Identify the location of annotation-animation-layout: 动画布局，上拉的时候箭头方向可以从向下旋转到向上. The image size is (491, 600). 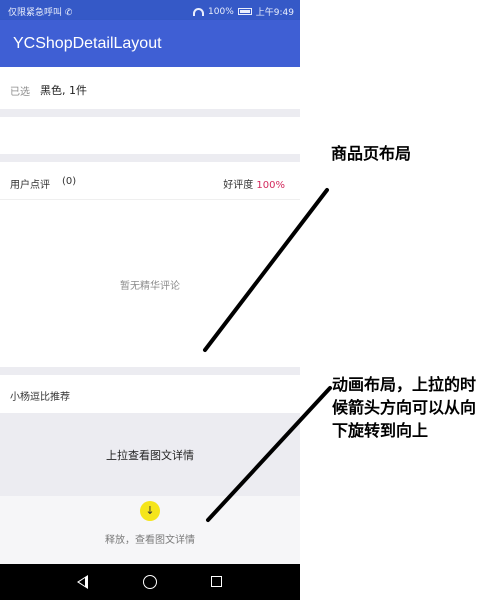
(404, 407).